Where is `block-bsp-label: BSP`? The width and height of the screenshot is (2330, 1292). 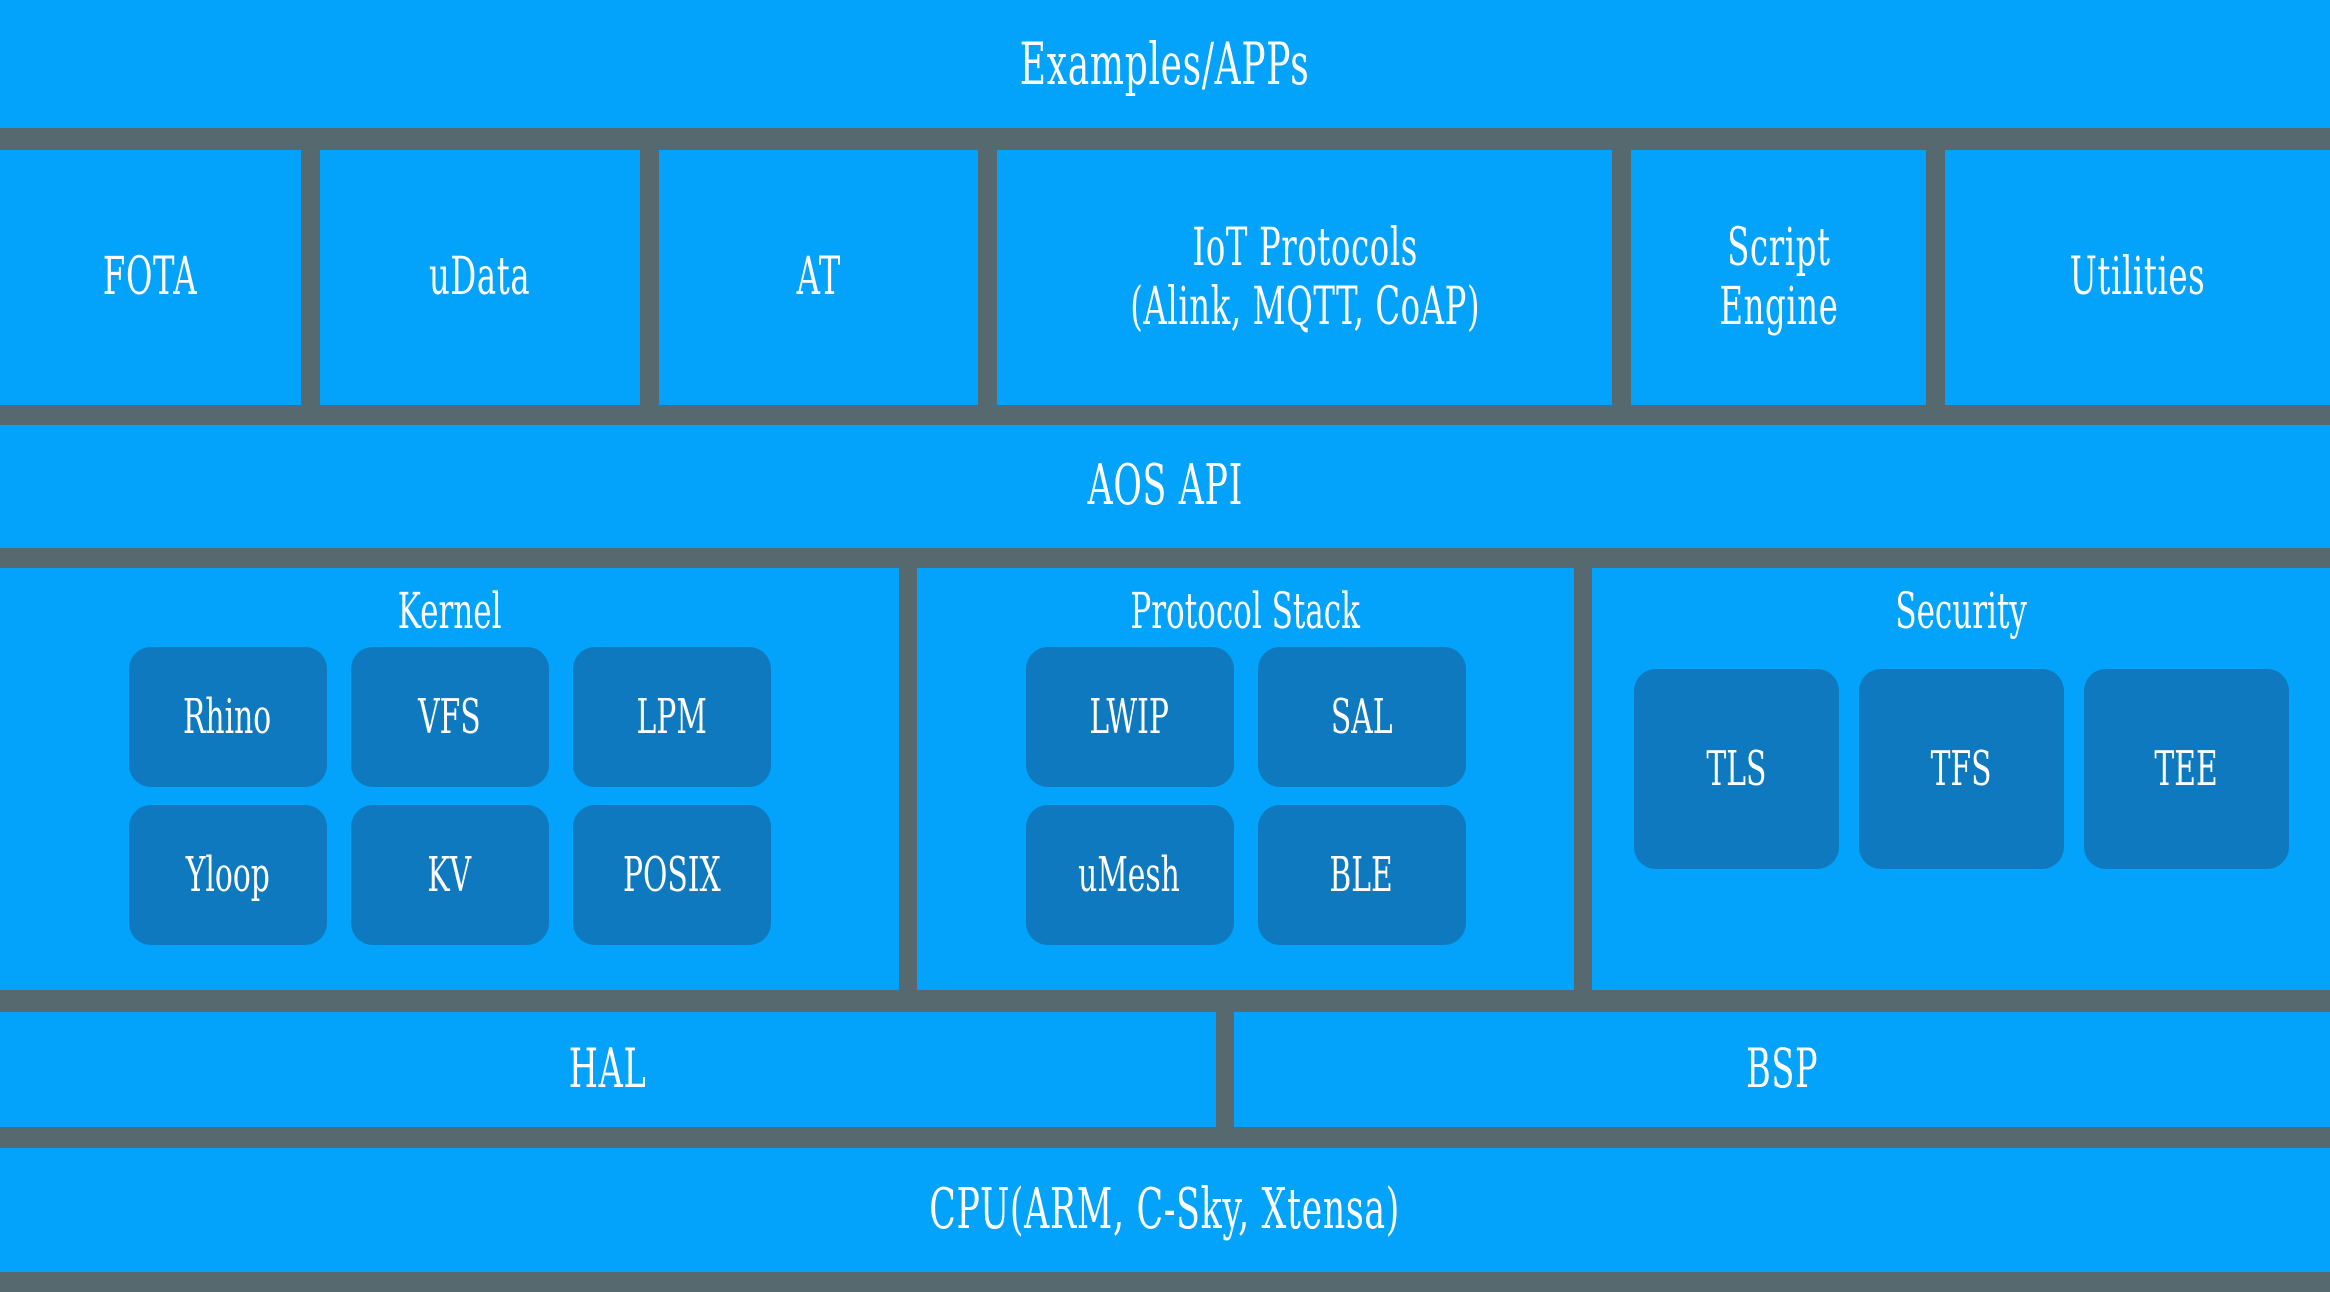
block-bsp-label: BSP is located at coordinates (1782, 1069).